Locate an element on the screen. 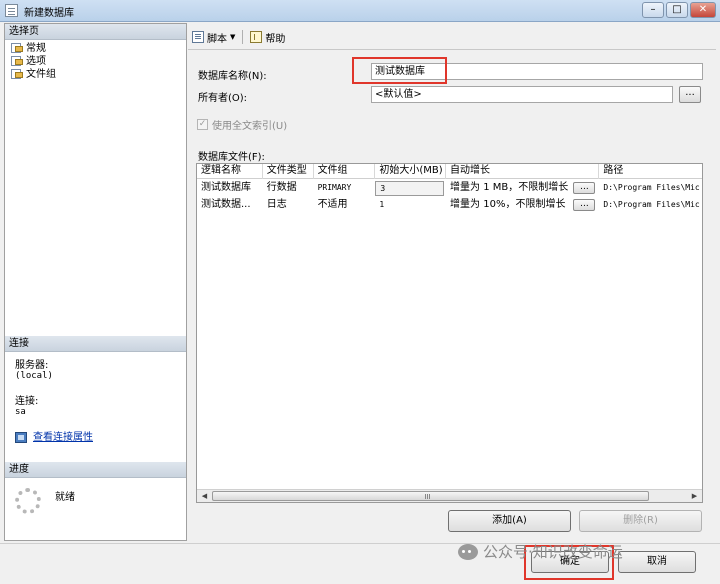  window-title: 新建数据库 is located at coordinates (49, 13).